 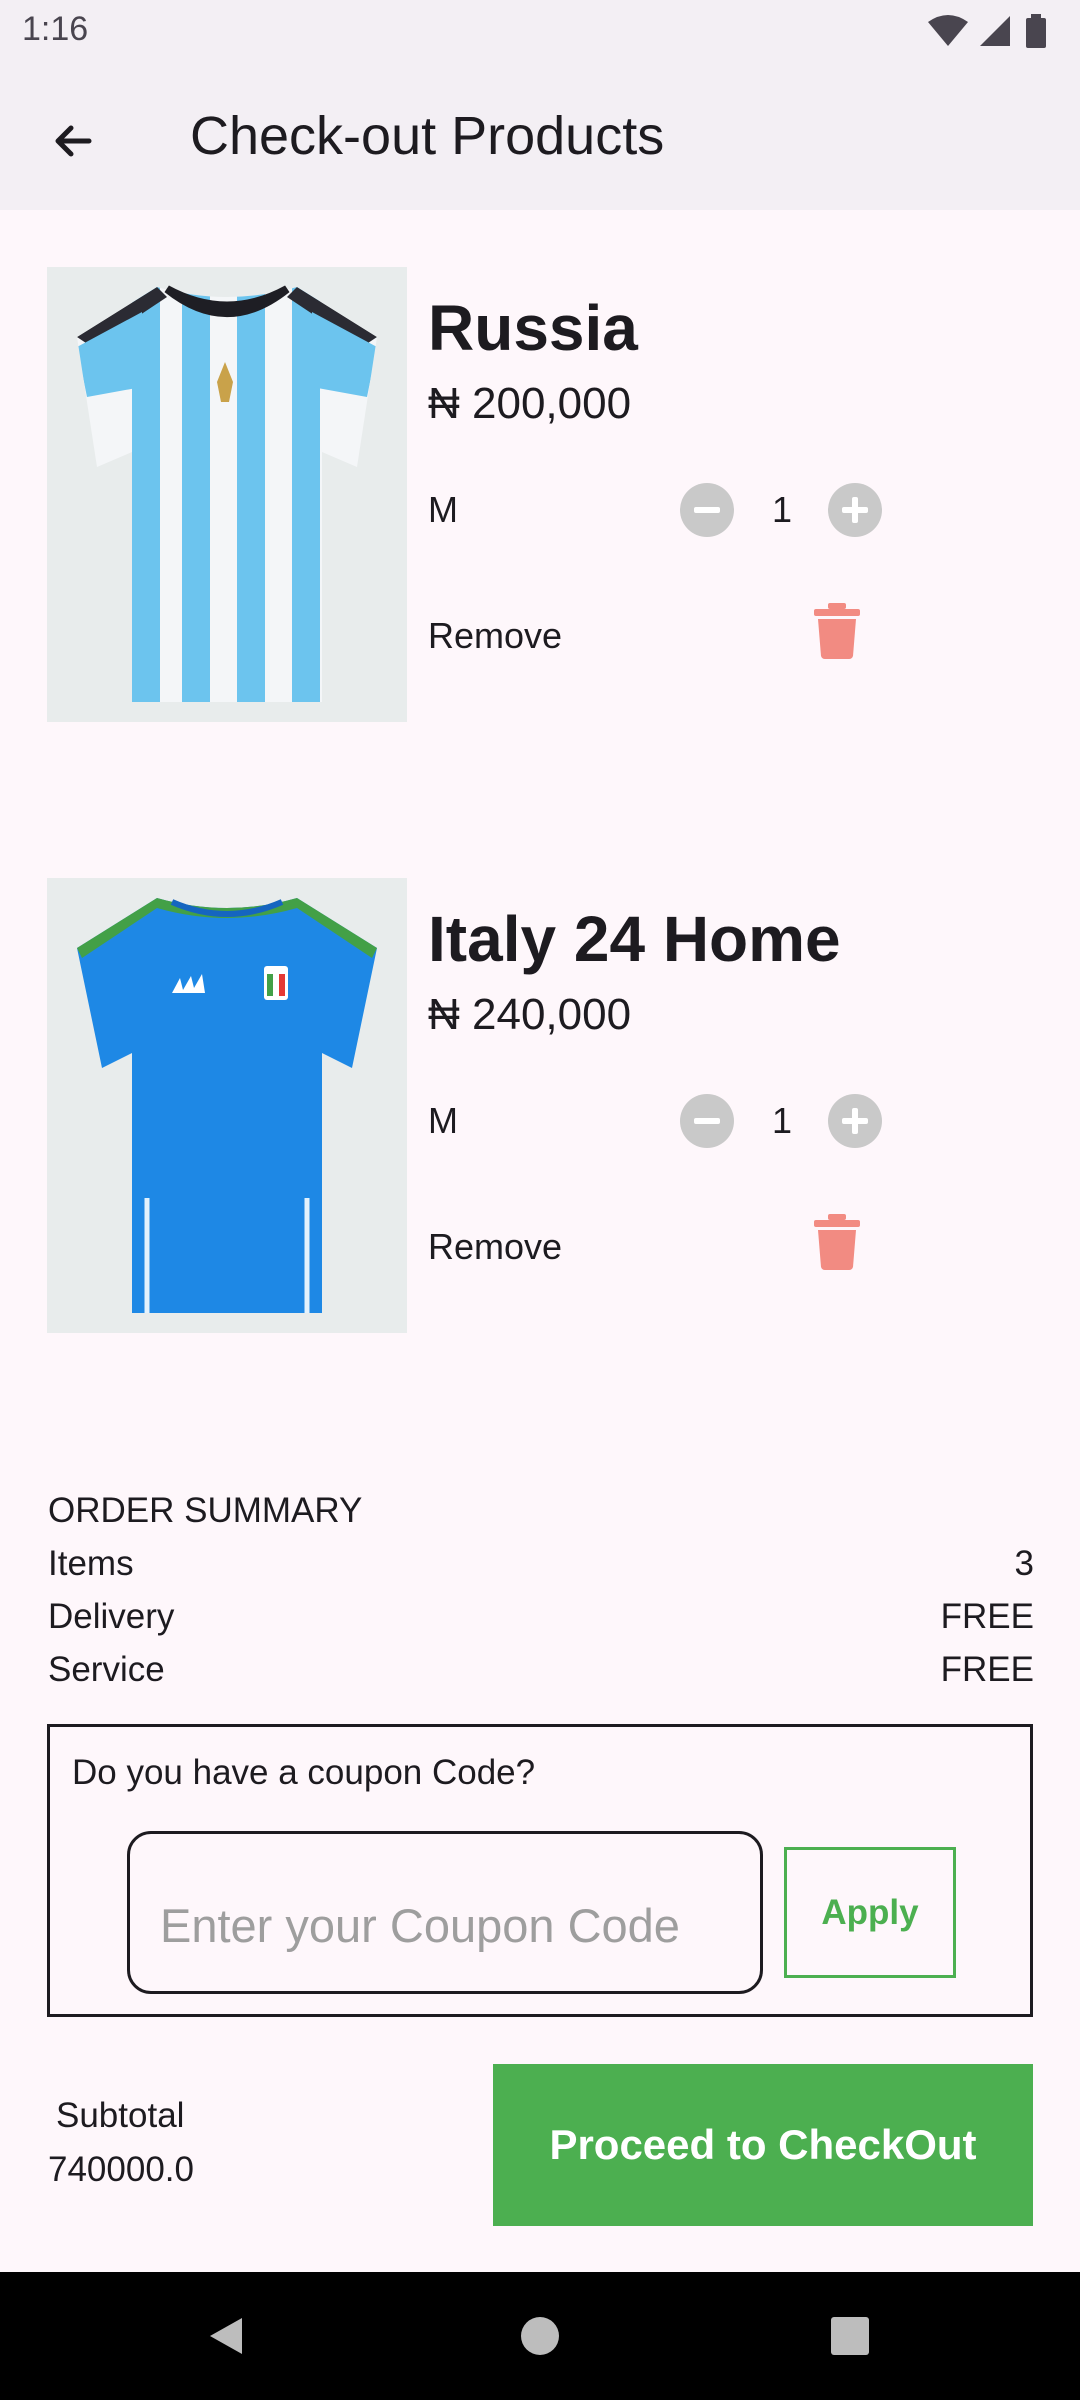 I want to click on summary-value: 3, so click(x=1024, y=1563).